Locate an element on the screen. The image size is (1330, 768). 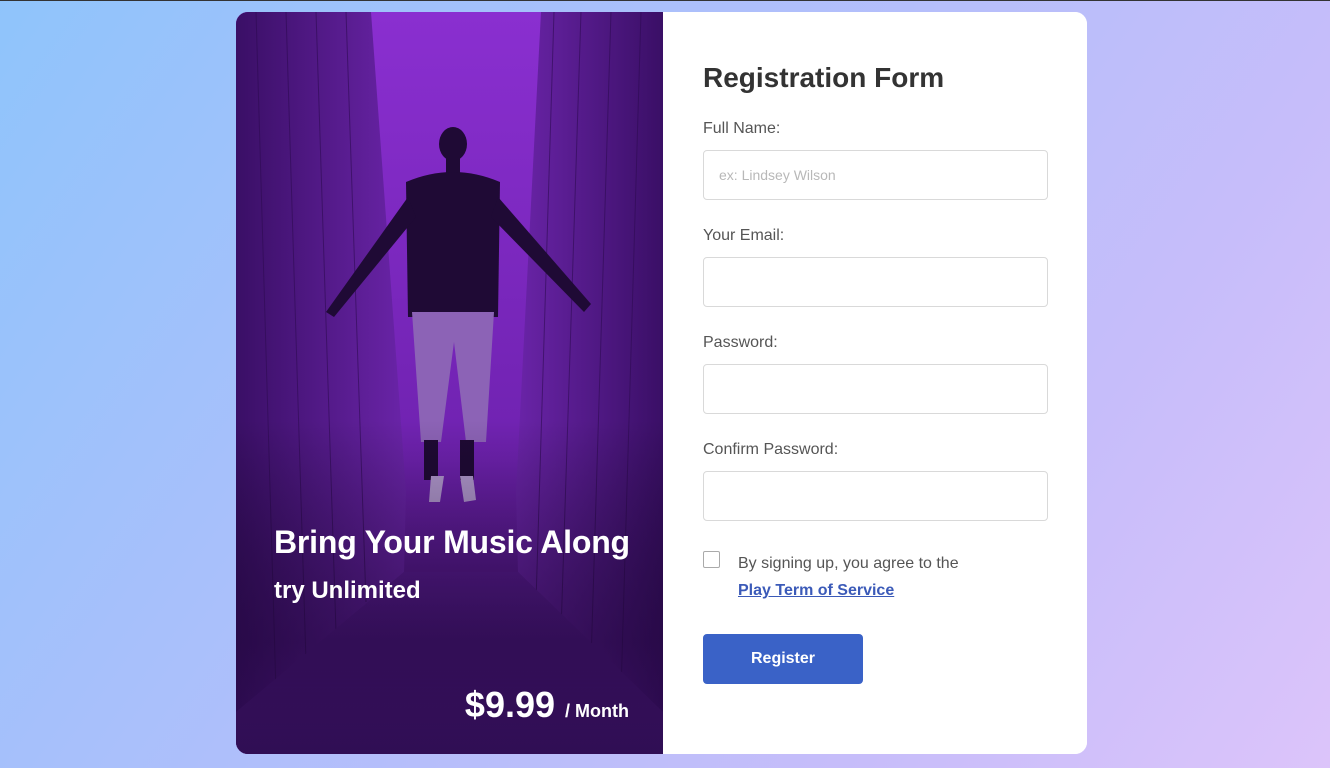
full-name-input is located at coordinates (875, 175).